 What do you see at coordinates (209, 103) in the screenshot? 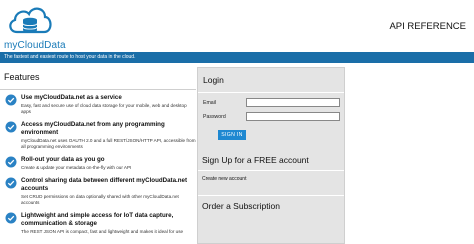
I see `email-label: Email` at bounding box center [209, 103].